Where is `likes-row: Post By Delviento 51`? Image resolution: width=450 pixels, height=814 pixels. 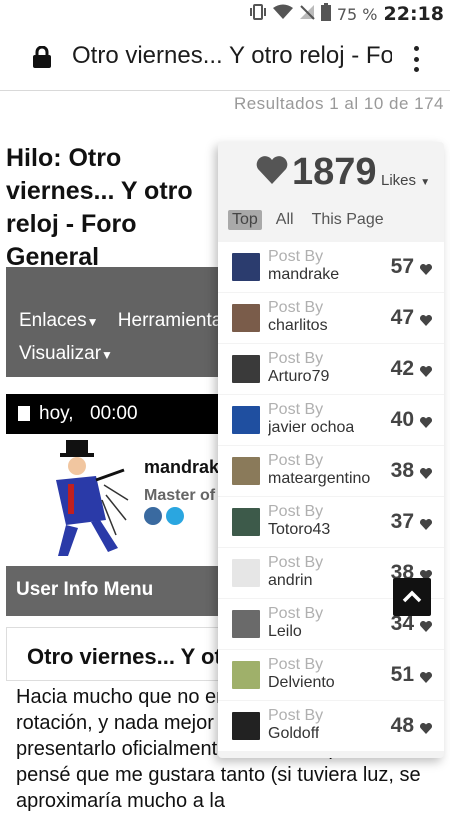 likes-row: Post By Delviento 51 is located at coordinates (331, 675).